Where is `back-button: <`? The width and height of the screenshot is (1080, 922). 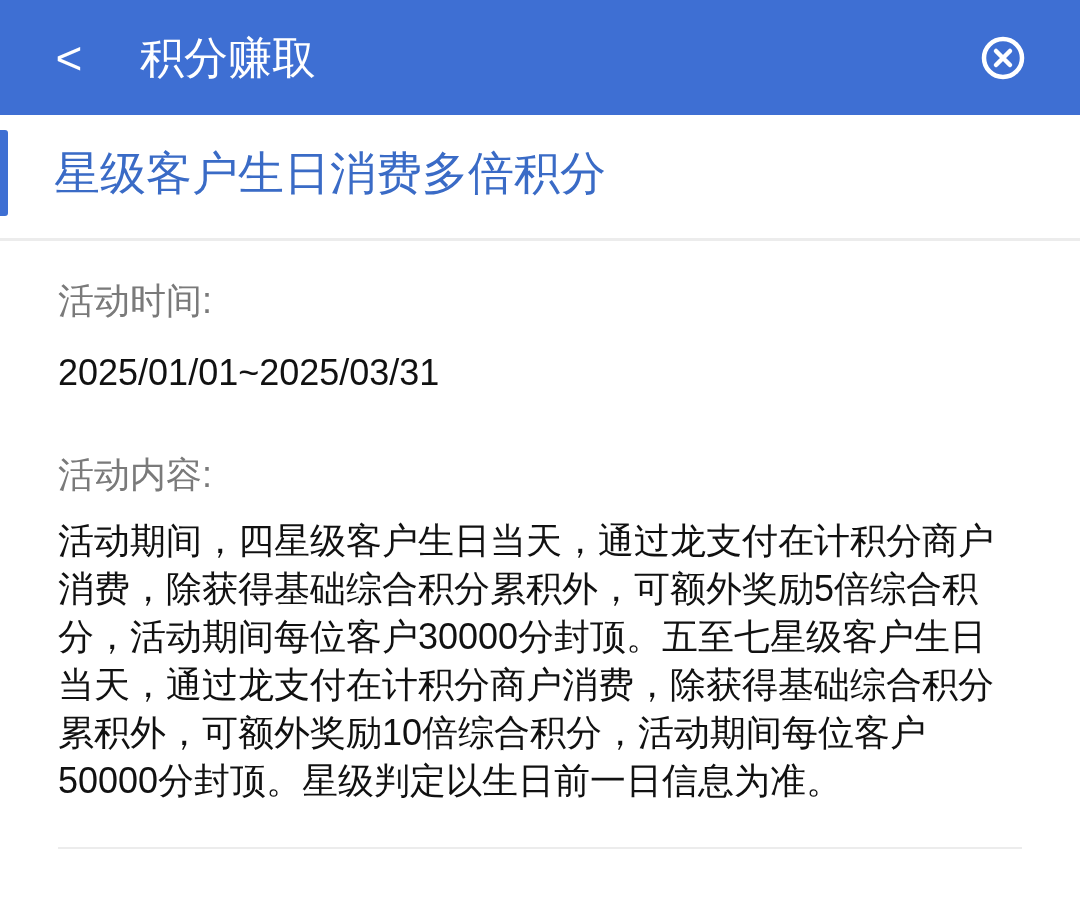
back-button: < is located at coordinates (69, 57).